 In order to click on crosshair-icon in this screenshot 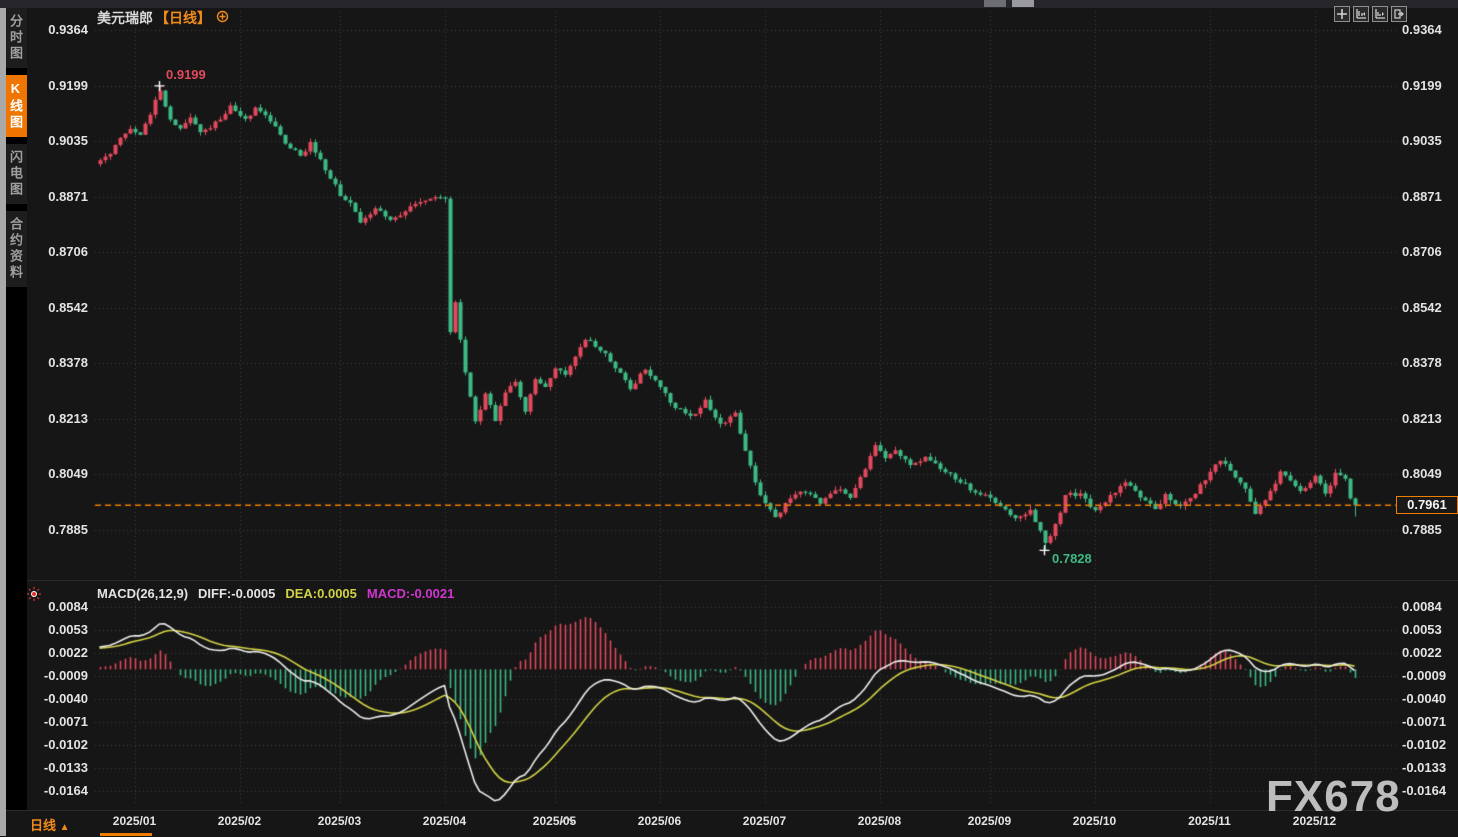, I will do `click(1342, 14)`.